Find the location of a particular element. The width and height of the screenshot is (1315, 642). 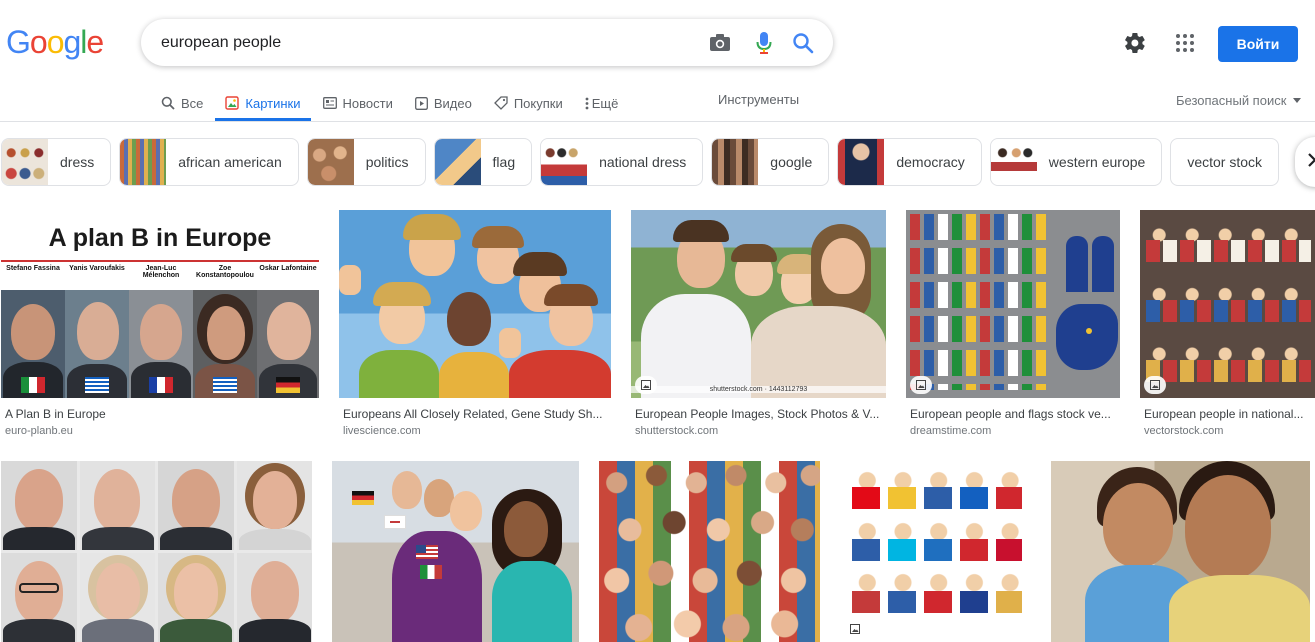

chip-label: democracy is located at coordinates (930, 162).